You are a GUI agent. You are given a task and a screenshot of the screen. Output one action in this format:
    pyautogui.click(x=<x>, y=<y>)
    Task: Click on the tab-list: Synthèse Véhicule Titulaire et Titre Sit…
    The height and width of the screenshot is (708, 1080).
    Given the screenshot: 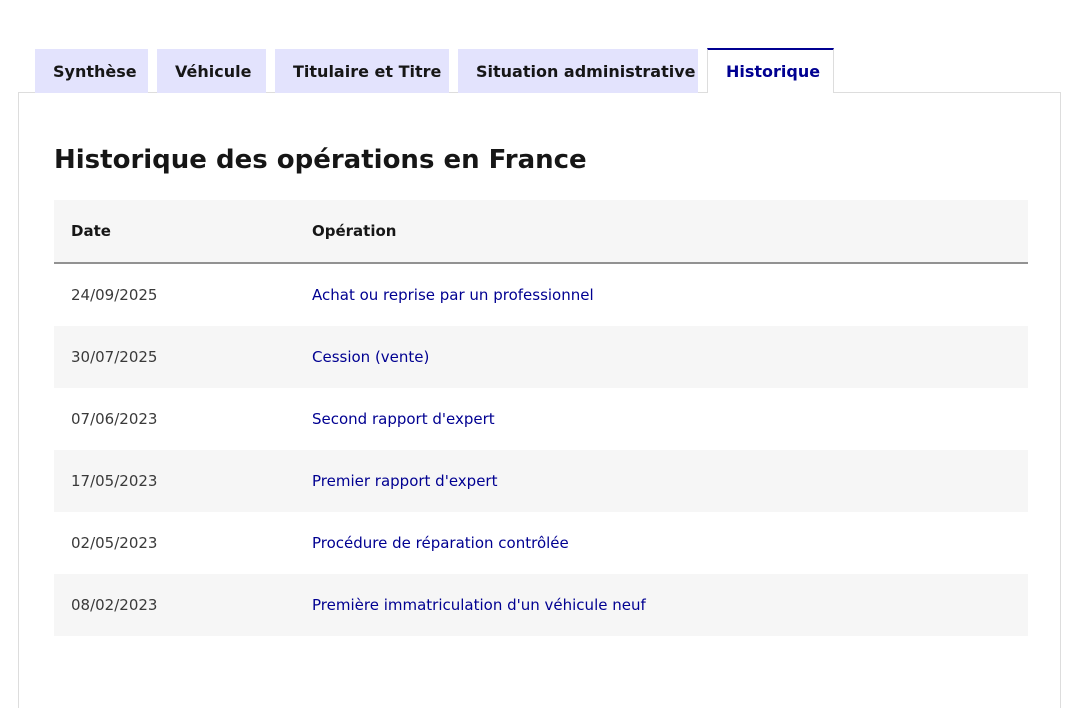 What is the action you would take?
    pyautogui.click(x=434, y=70)
    